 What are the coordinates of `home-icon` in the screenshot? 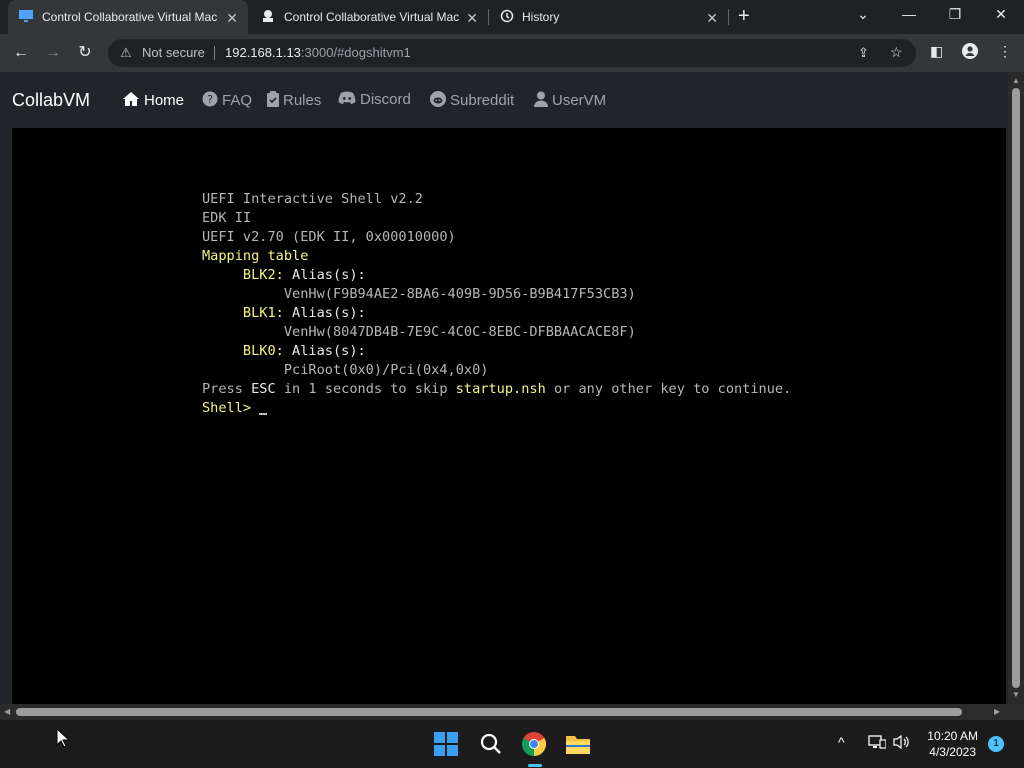 It's located at (131, 100).